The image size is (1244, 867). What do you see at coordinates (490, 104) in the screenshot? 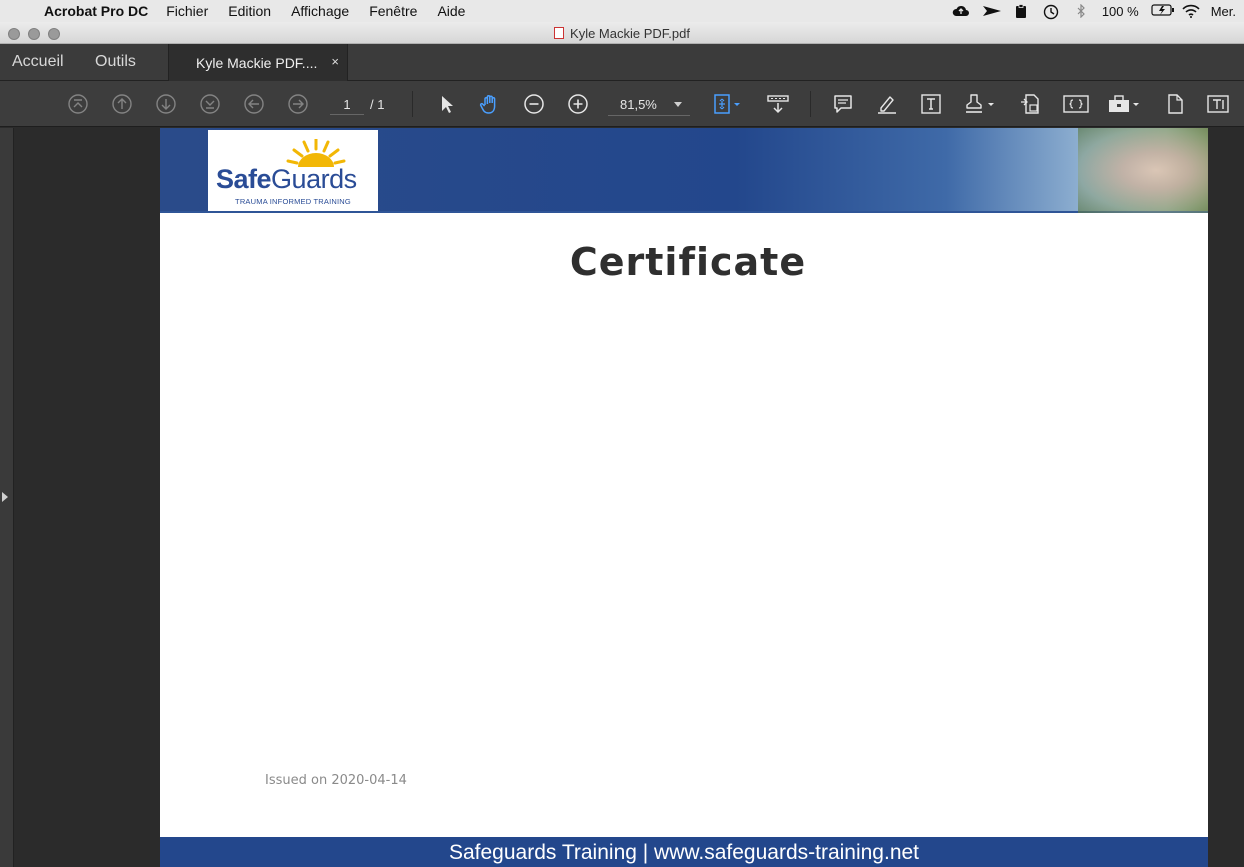
I see `hand-tool-icon` at bounding box center [490, 104].